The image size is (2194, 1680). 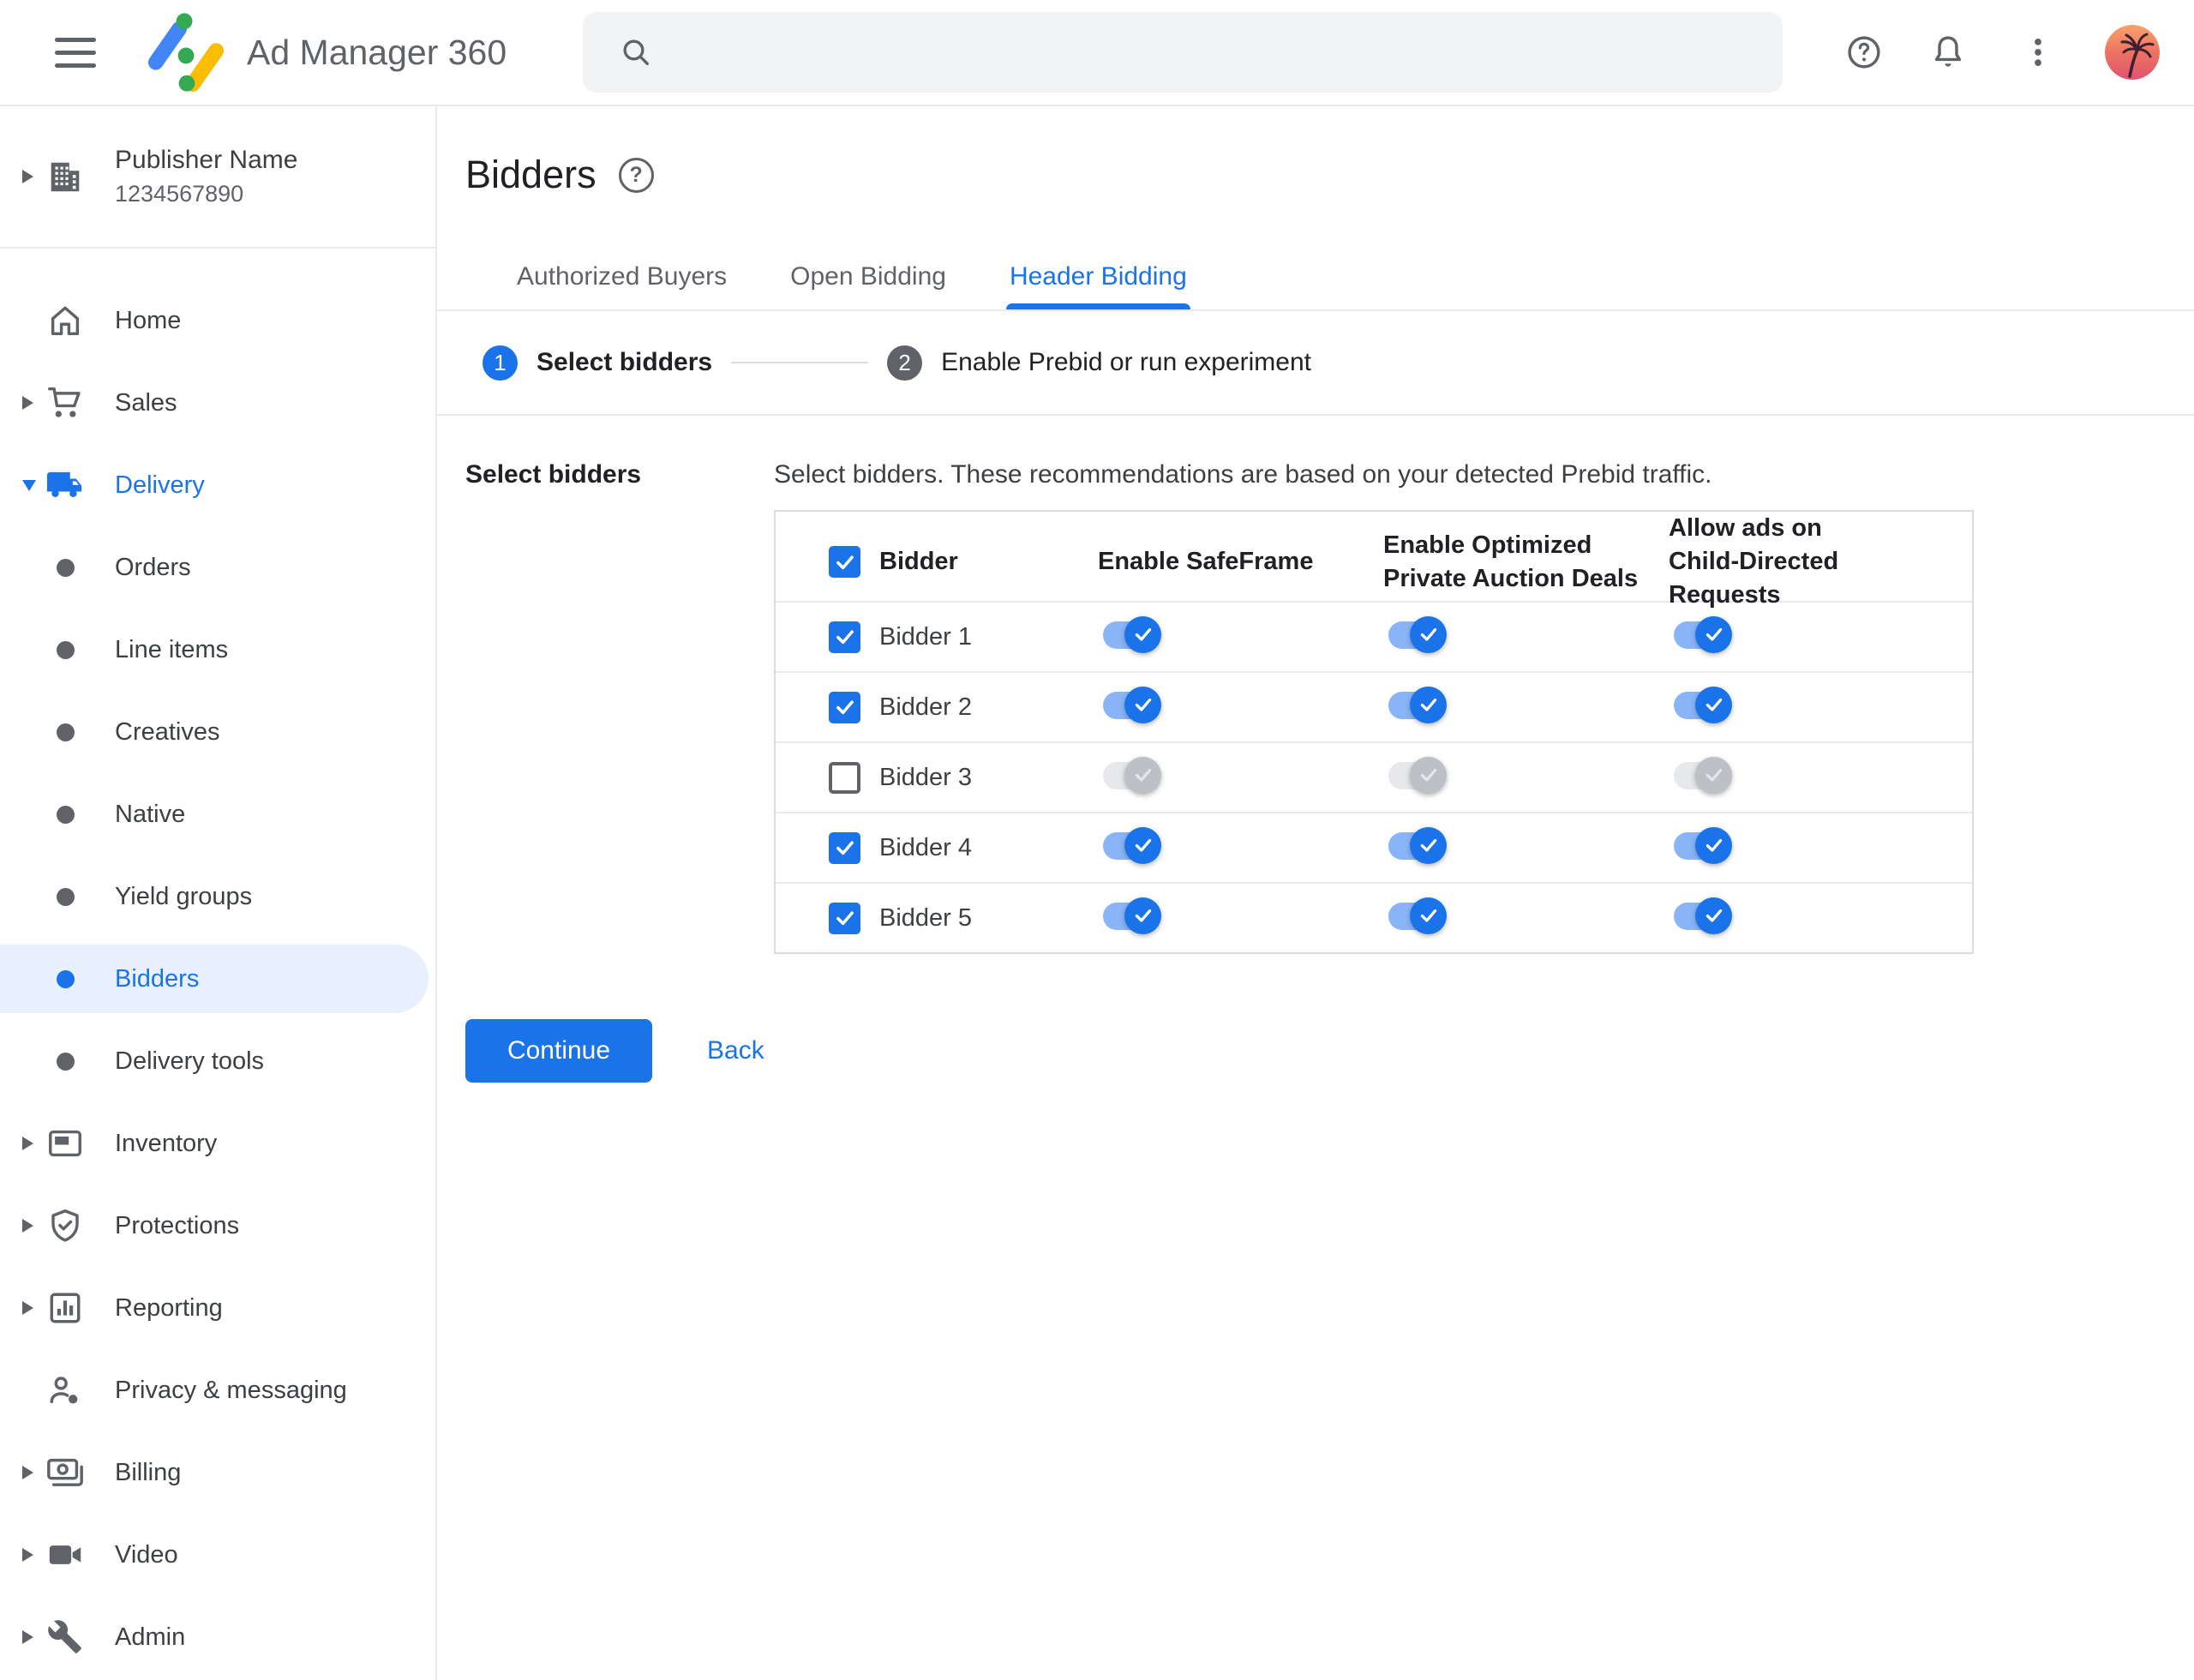 I want to click on sidebar-item-orders: Orders, so click(x=217, y=567).